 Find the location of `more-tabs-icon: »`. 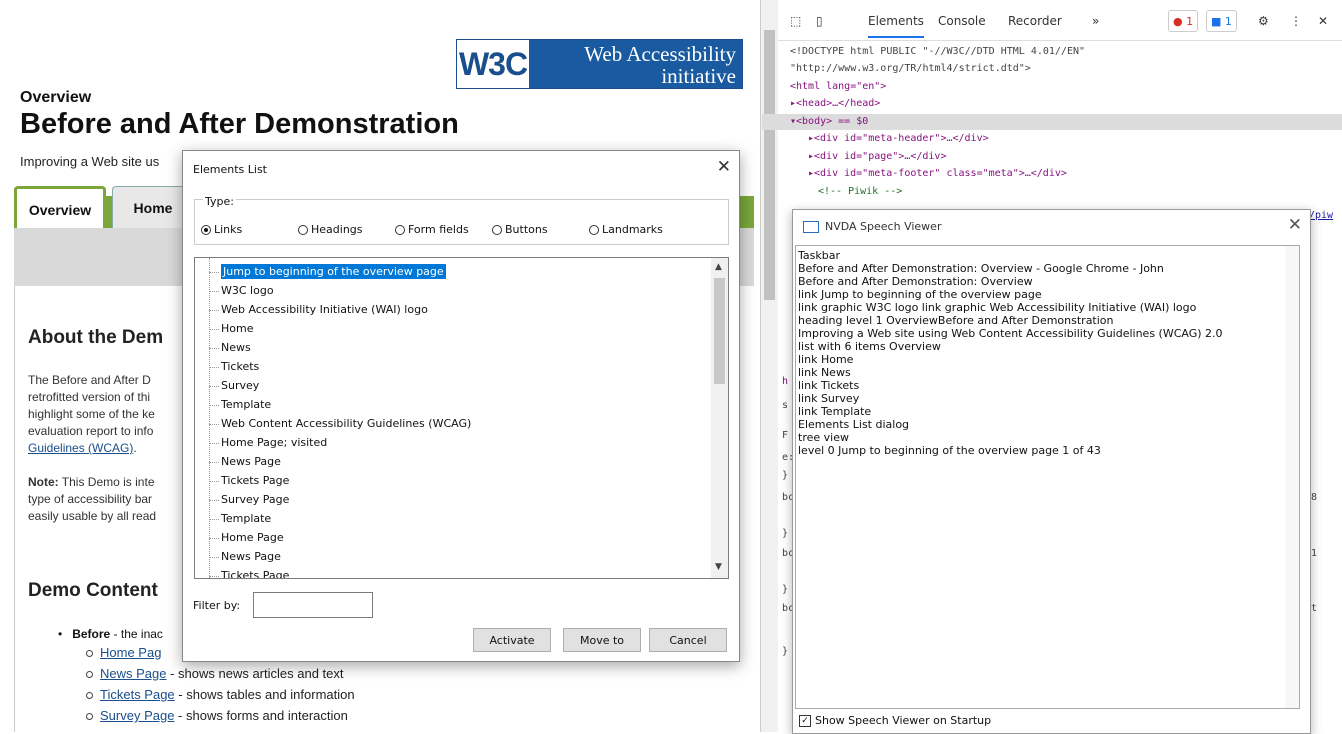

more-tabs-icon: » is located at coordinates (1095, 21).